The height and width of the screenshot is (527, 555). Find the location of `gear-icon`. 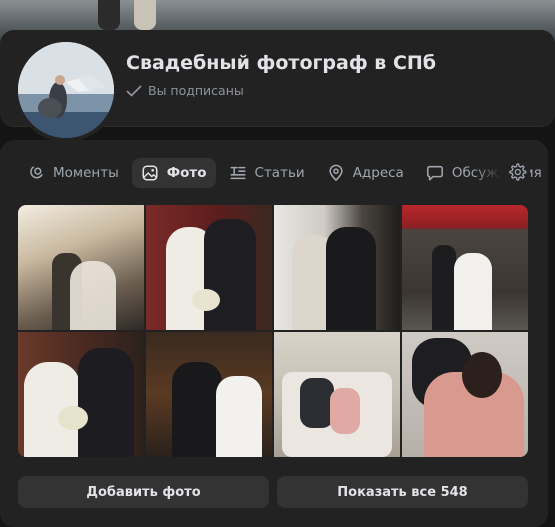

gear-icon is located at coordinates (518, 172).